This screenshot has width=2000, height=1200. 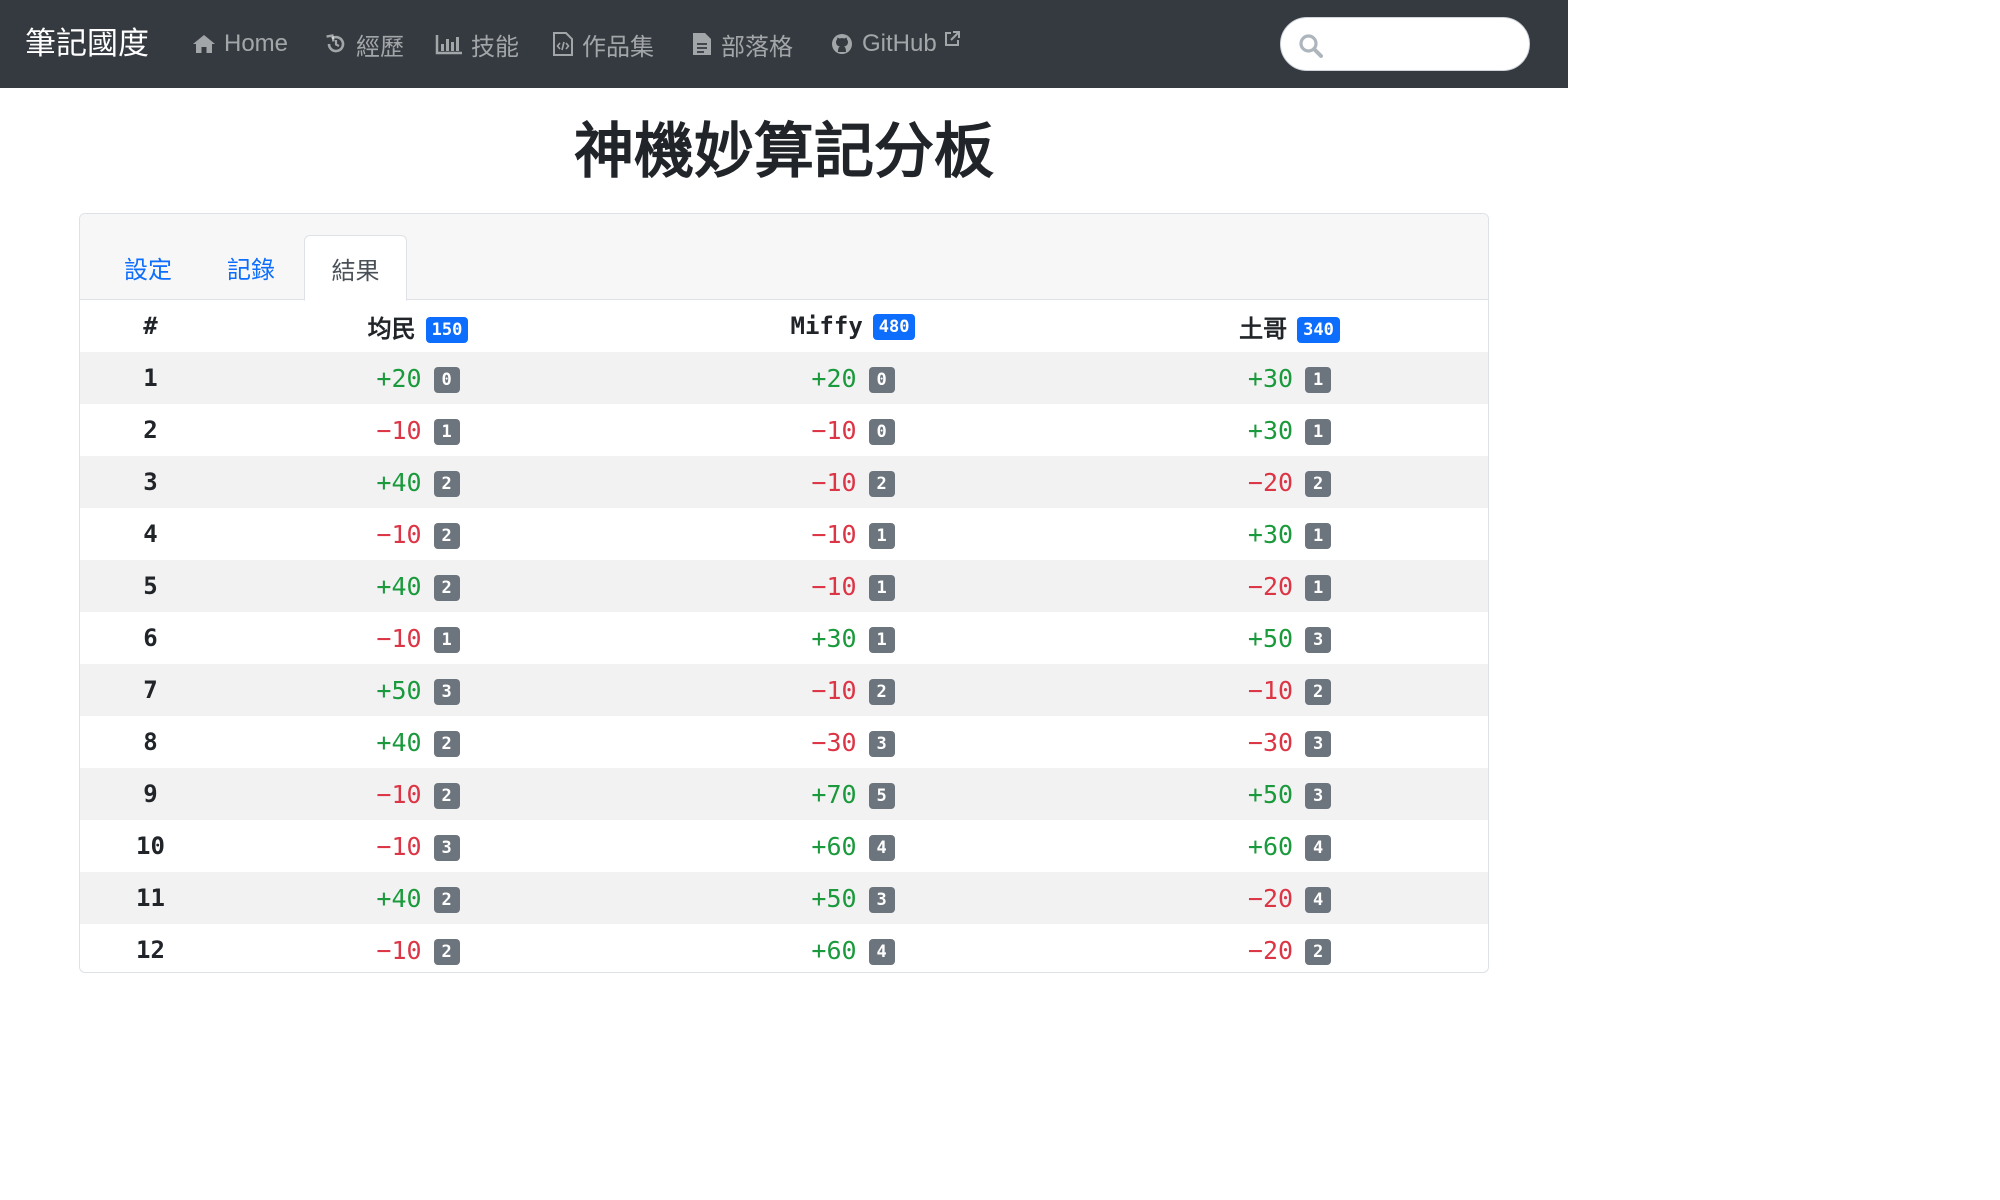 What do you see at coordinates (150, 534) in the screenshot?
I see `round-number: 4` at bounding box center [150, 534].